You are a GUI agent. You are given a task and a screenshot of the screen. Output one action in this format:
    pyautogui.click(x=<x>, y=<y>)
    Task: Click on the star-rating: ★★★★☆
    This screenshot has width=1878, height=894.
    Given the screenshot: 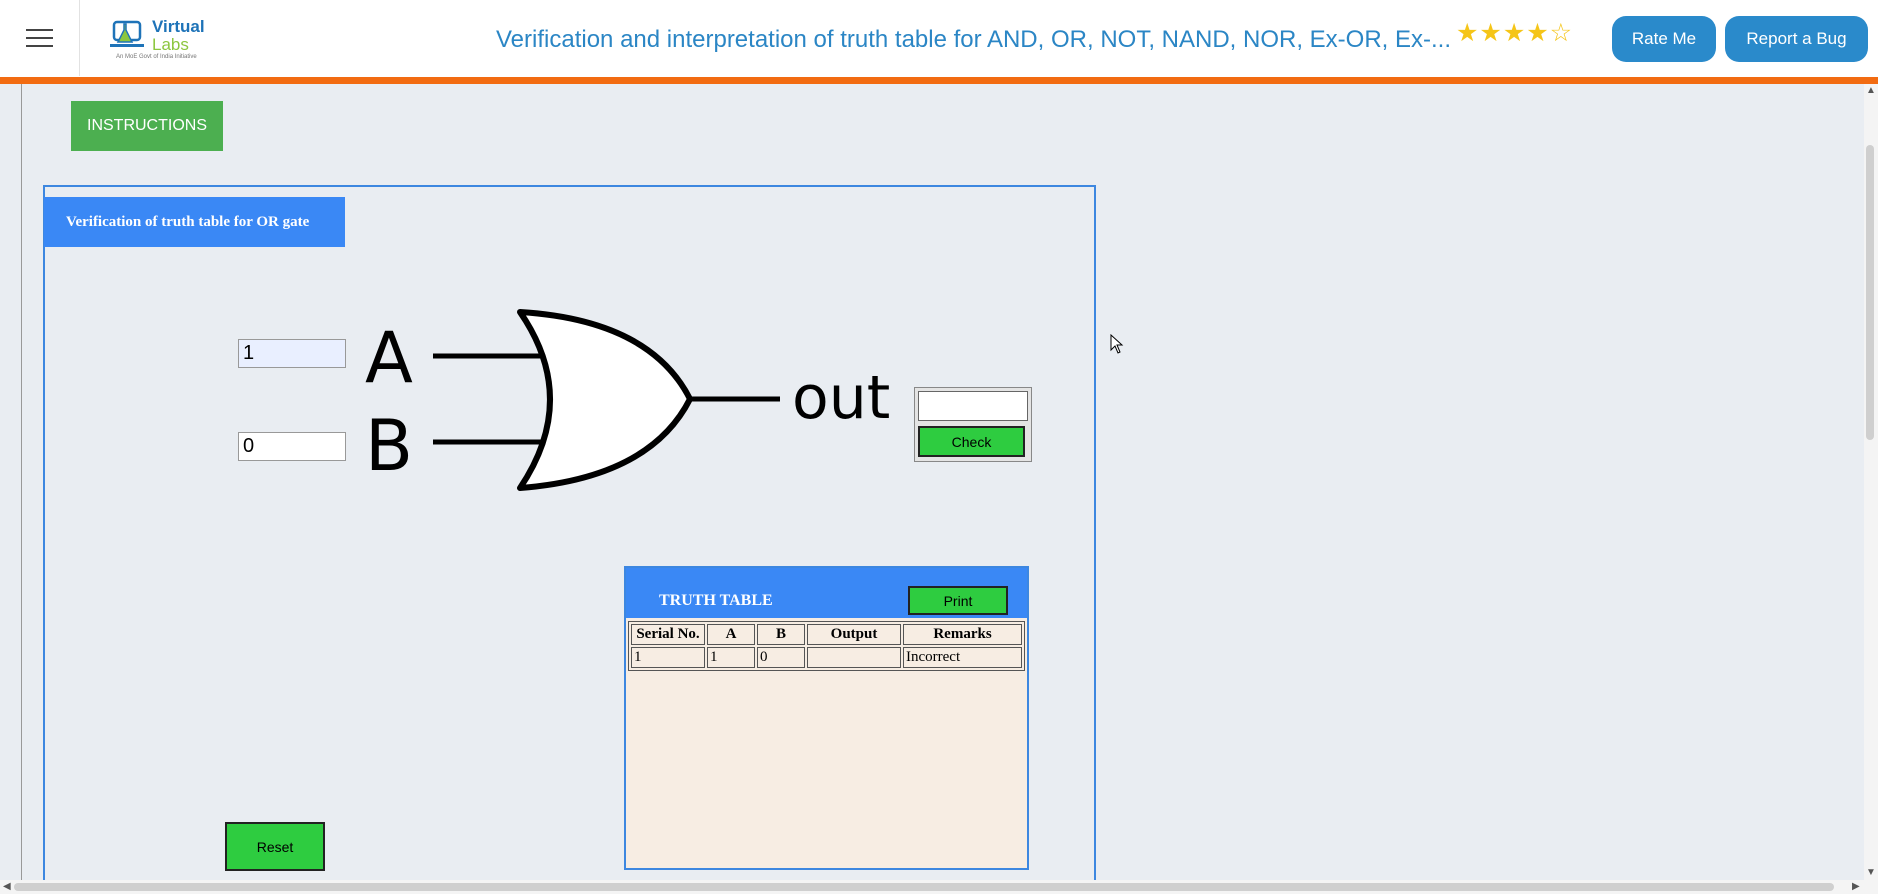 What is the action you would take?
    pyautogui.click(x=1514, y=33)
    